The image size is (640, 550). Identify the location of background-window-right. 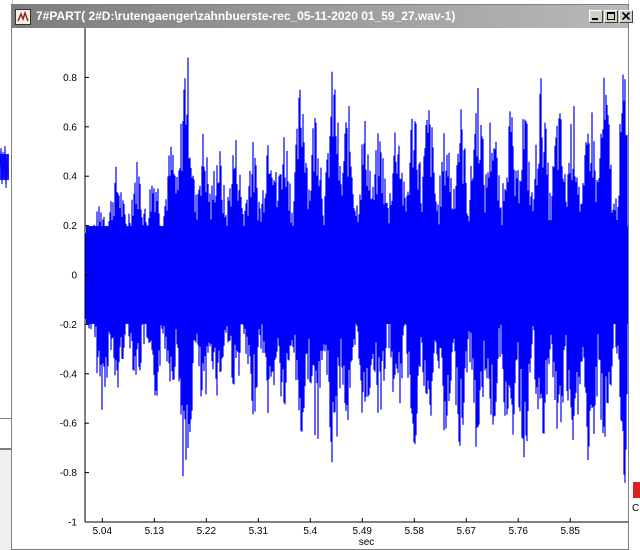
(634, 275).